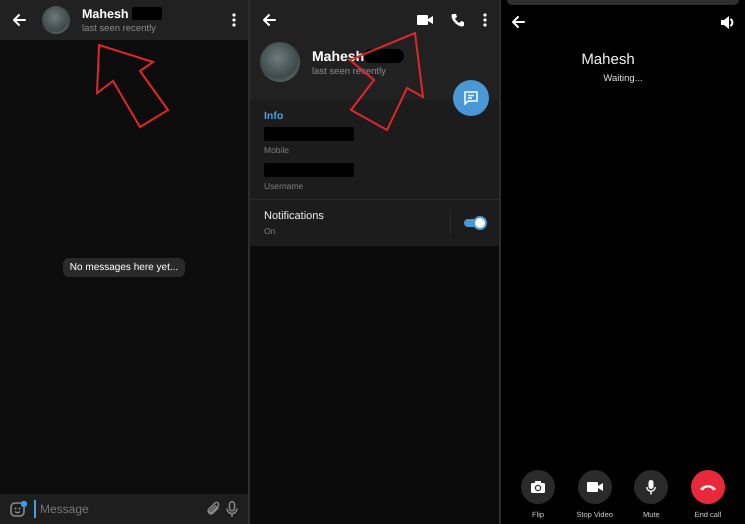  Describe the element at coordinates (119, 28) in the screenshot. I see `last-seen-status: last seen recently` at that location.